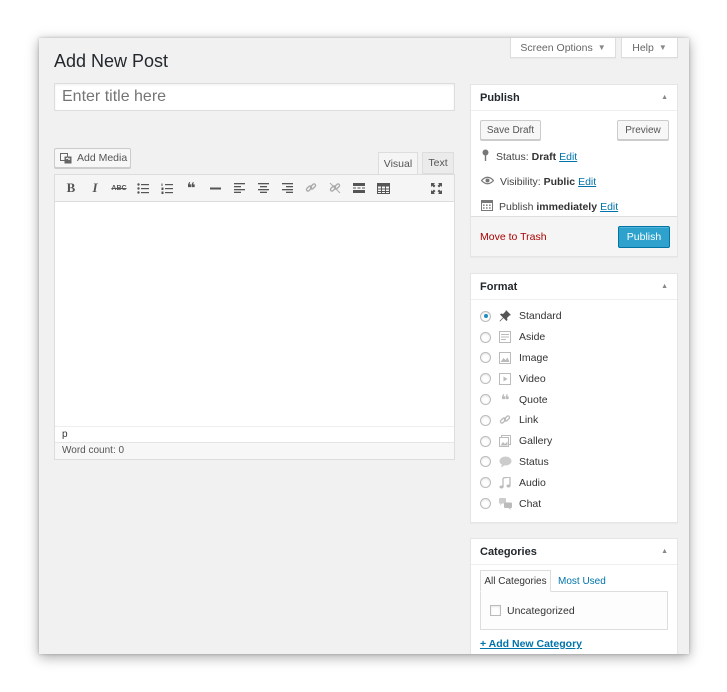 The width and height of the screenshot is (727, 692). What do you see at coordinates (119, 188) in the screenshot?
I see `strikethrough-icon: ABC` at bounding box center [119, 188].